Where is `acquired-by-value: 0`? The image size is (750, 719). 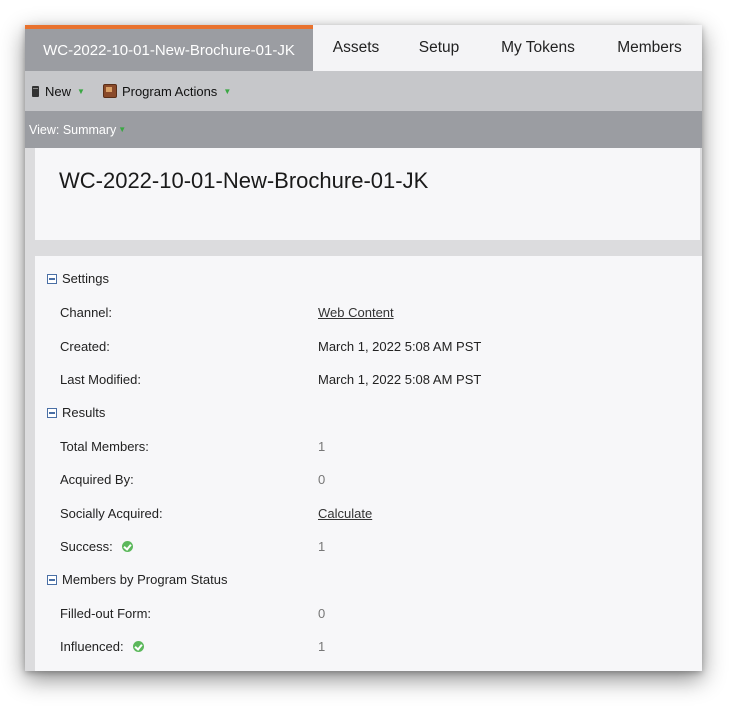
acquired-by-value: 0 is located at coordinates (322, 479).